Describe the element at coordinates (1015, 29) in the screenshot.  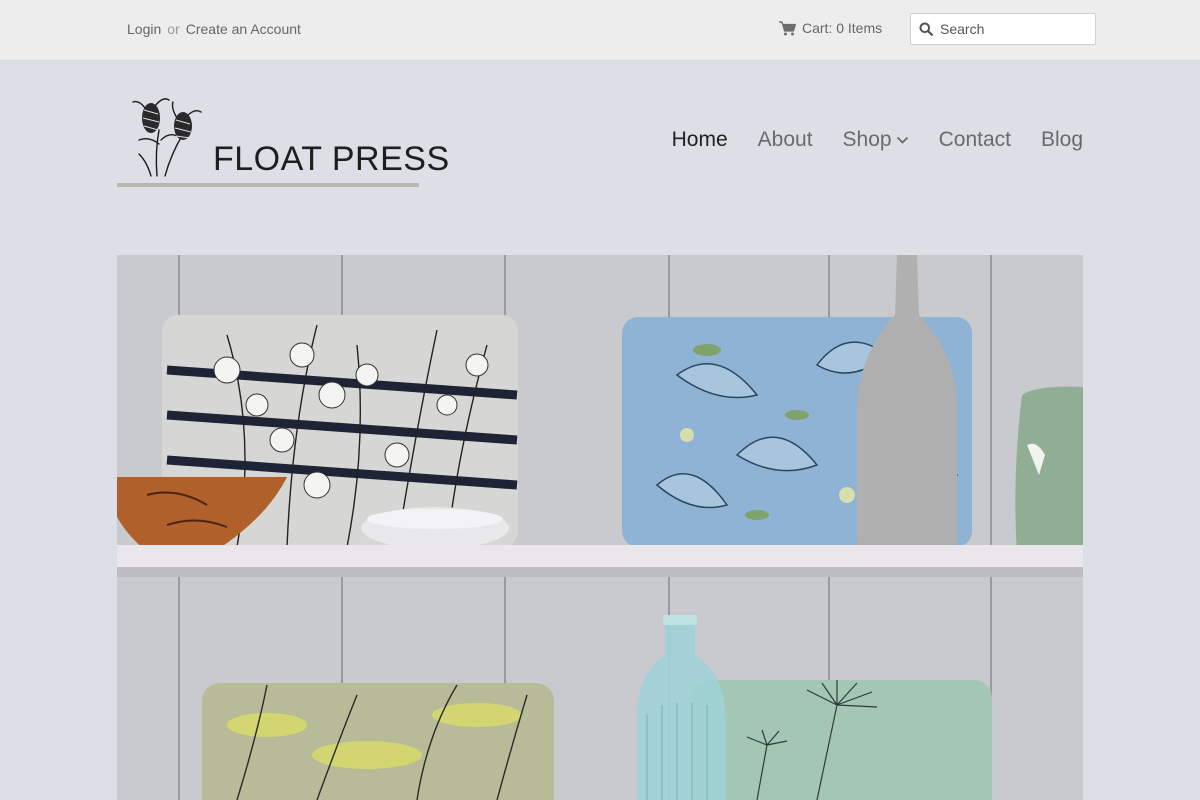
I see `search-input` at that location.